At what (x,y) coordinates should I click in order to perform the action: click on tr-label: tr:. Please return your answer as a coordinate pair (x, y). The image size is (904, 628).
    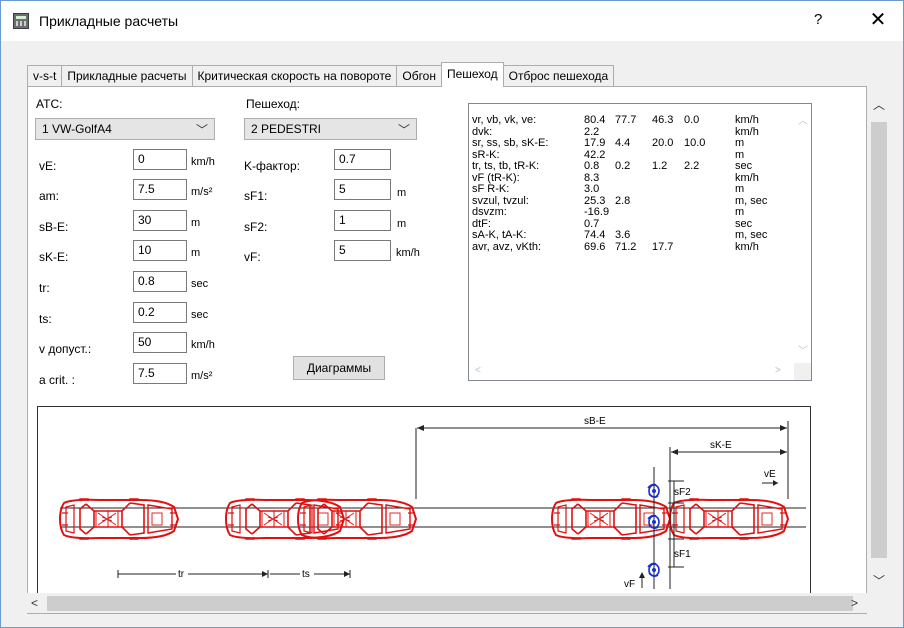
    Looking at the image, I should click on (44, 288).